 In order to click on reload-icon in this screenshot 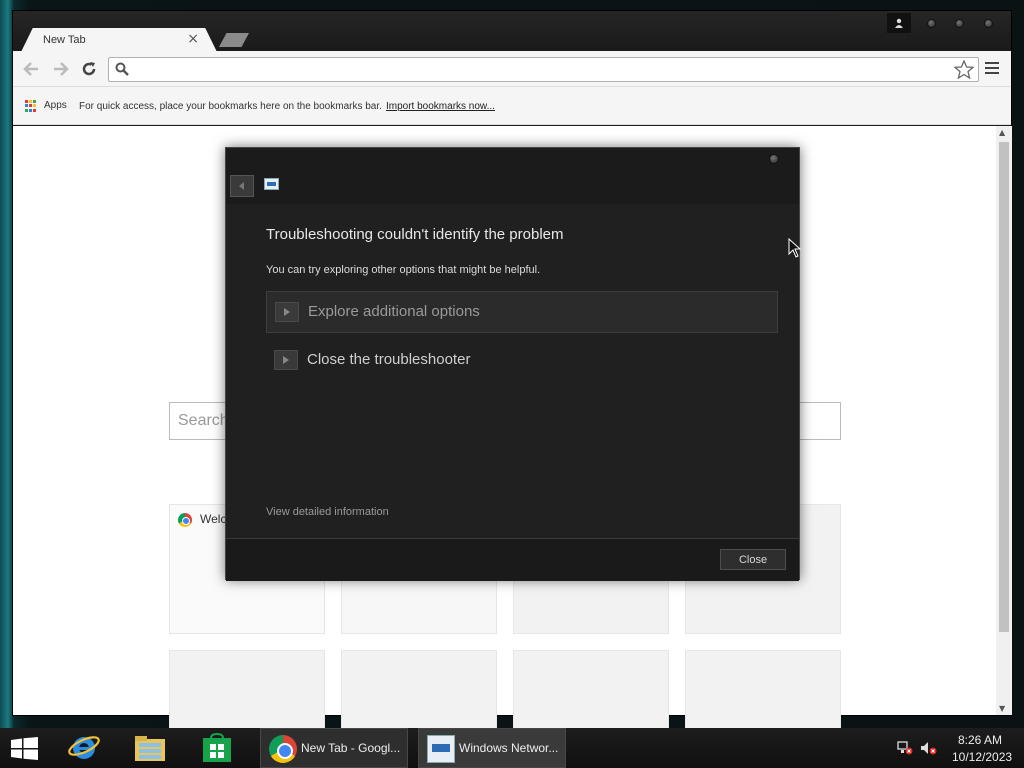, I will do `click(89, 69)`.